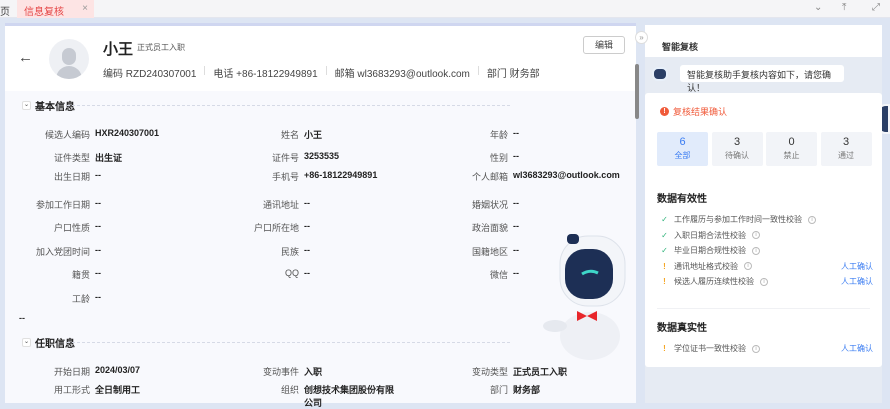  Describe the element at coordinates (5, 10) in the screenshot. I see `tab-home: 页` at that location.